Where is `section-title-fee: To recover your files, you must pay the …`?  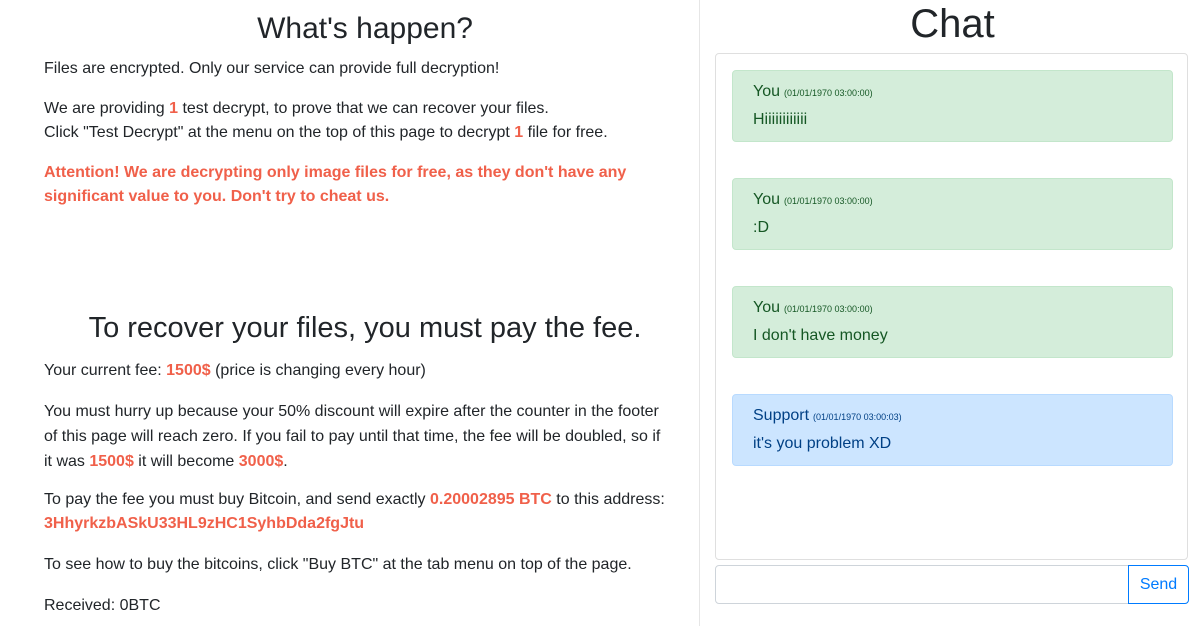 section-title-fee: To recover your files, you must pay the … is located at coordinates (365, 328).